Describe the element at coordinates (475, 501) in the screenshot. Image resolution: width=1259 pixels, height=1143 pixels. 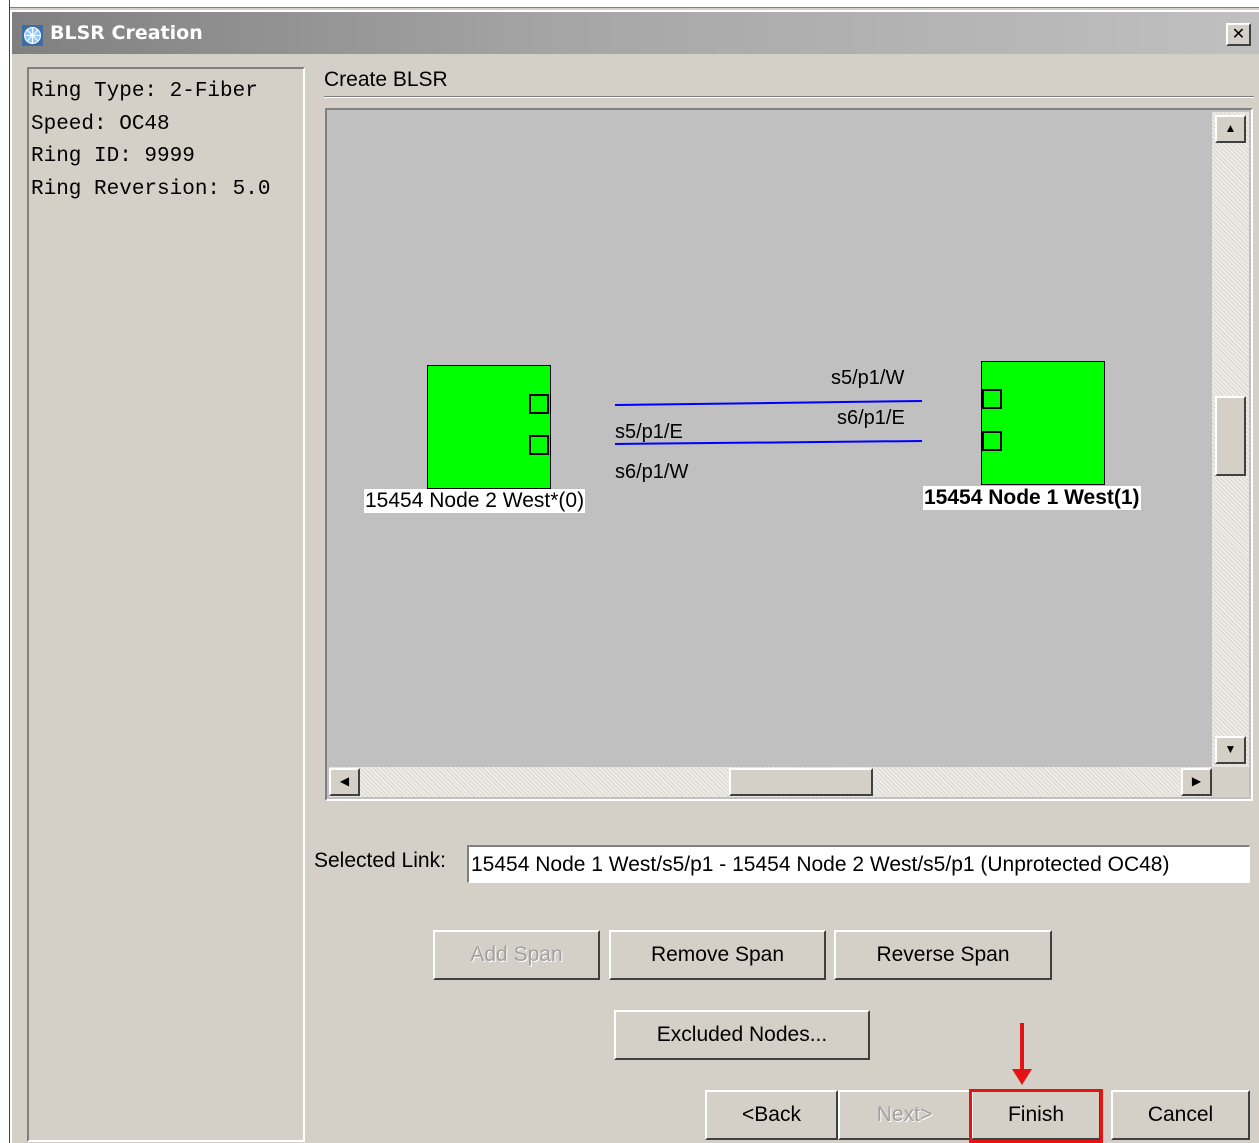
I see `node-2-label: 15454 Node 2 West*(0)` at that location.